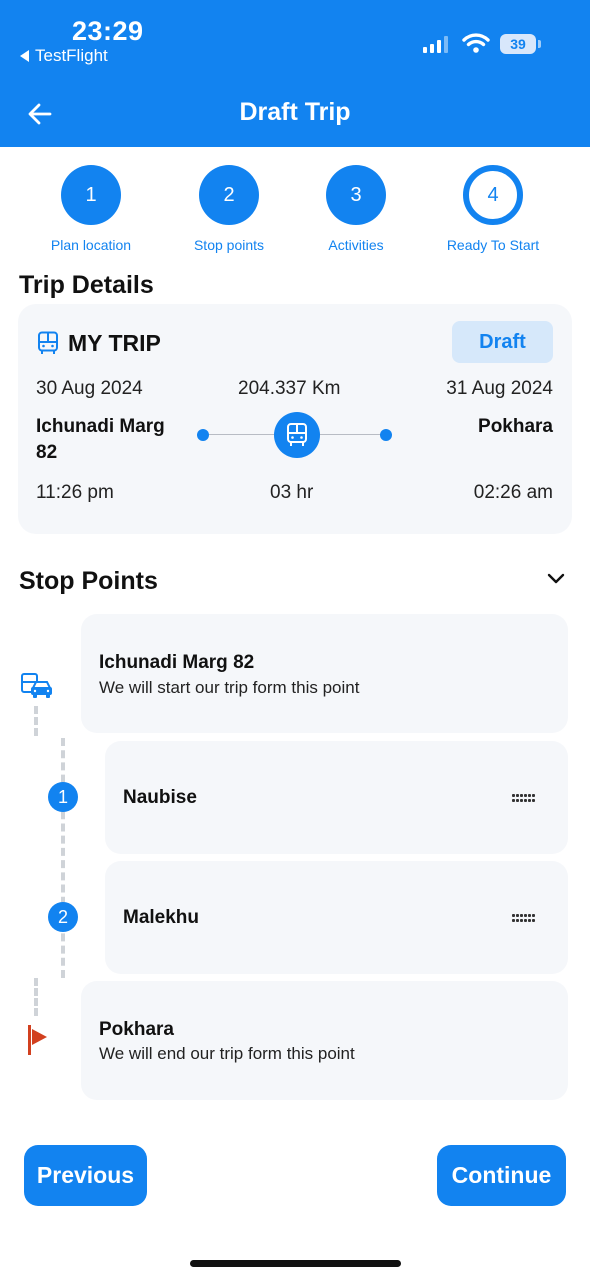 The height and width of the screenshot is (1280, 590). Describe the element at coordinates (75, 492) in the screenshot. I see `start-time: 11:26 pm` at that location.